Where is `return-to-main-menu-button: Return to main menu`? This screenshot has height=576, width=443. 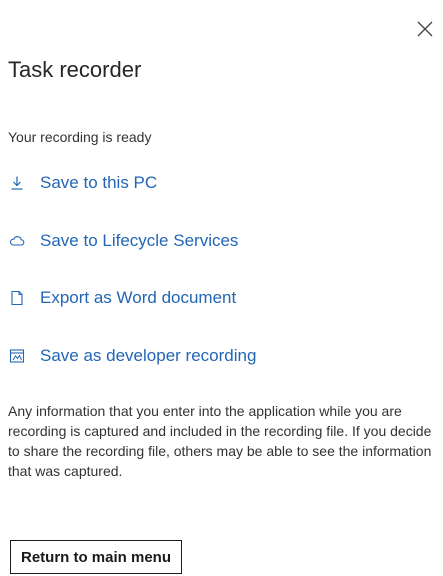 return-to-main-menu-button: Return to main menu is located at coordinates (96, 557).